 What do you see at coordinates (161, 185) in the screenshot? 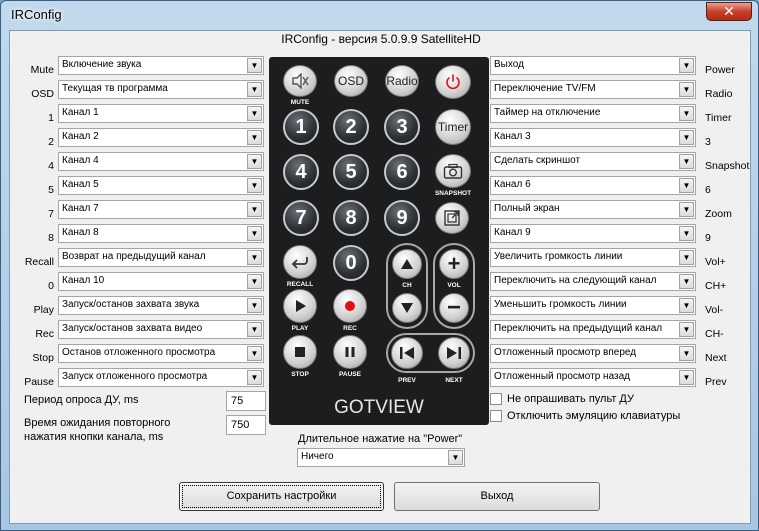
I see `combo-5: Канал 5 ▼` at bounding box center [161, 185].